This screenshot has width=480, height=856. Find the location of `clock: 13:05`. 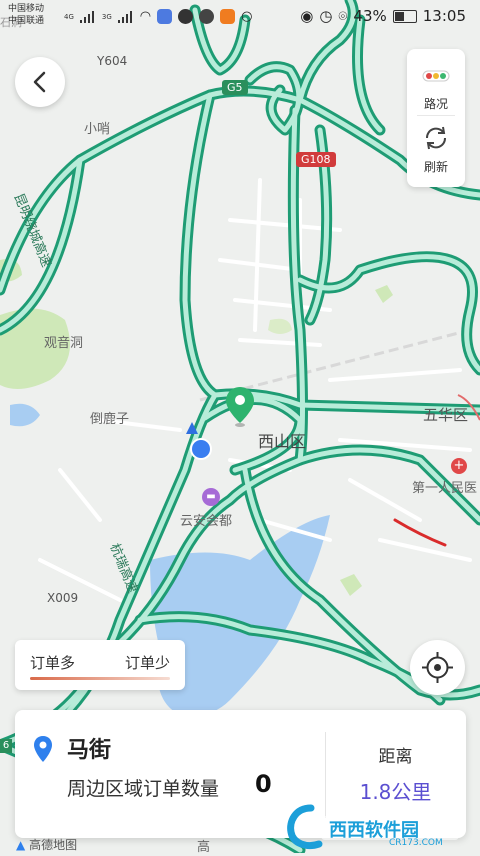

clock: 13:05 is located at coordinates (444, 16).